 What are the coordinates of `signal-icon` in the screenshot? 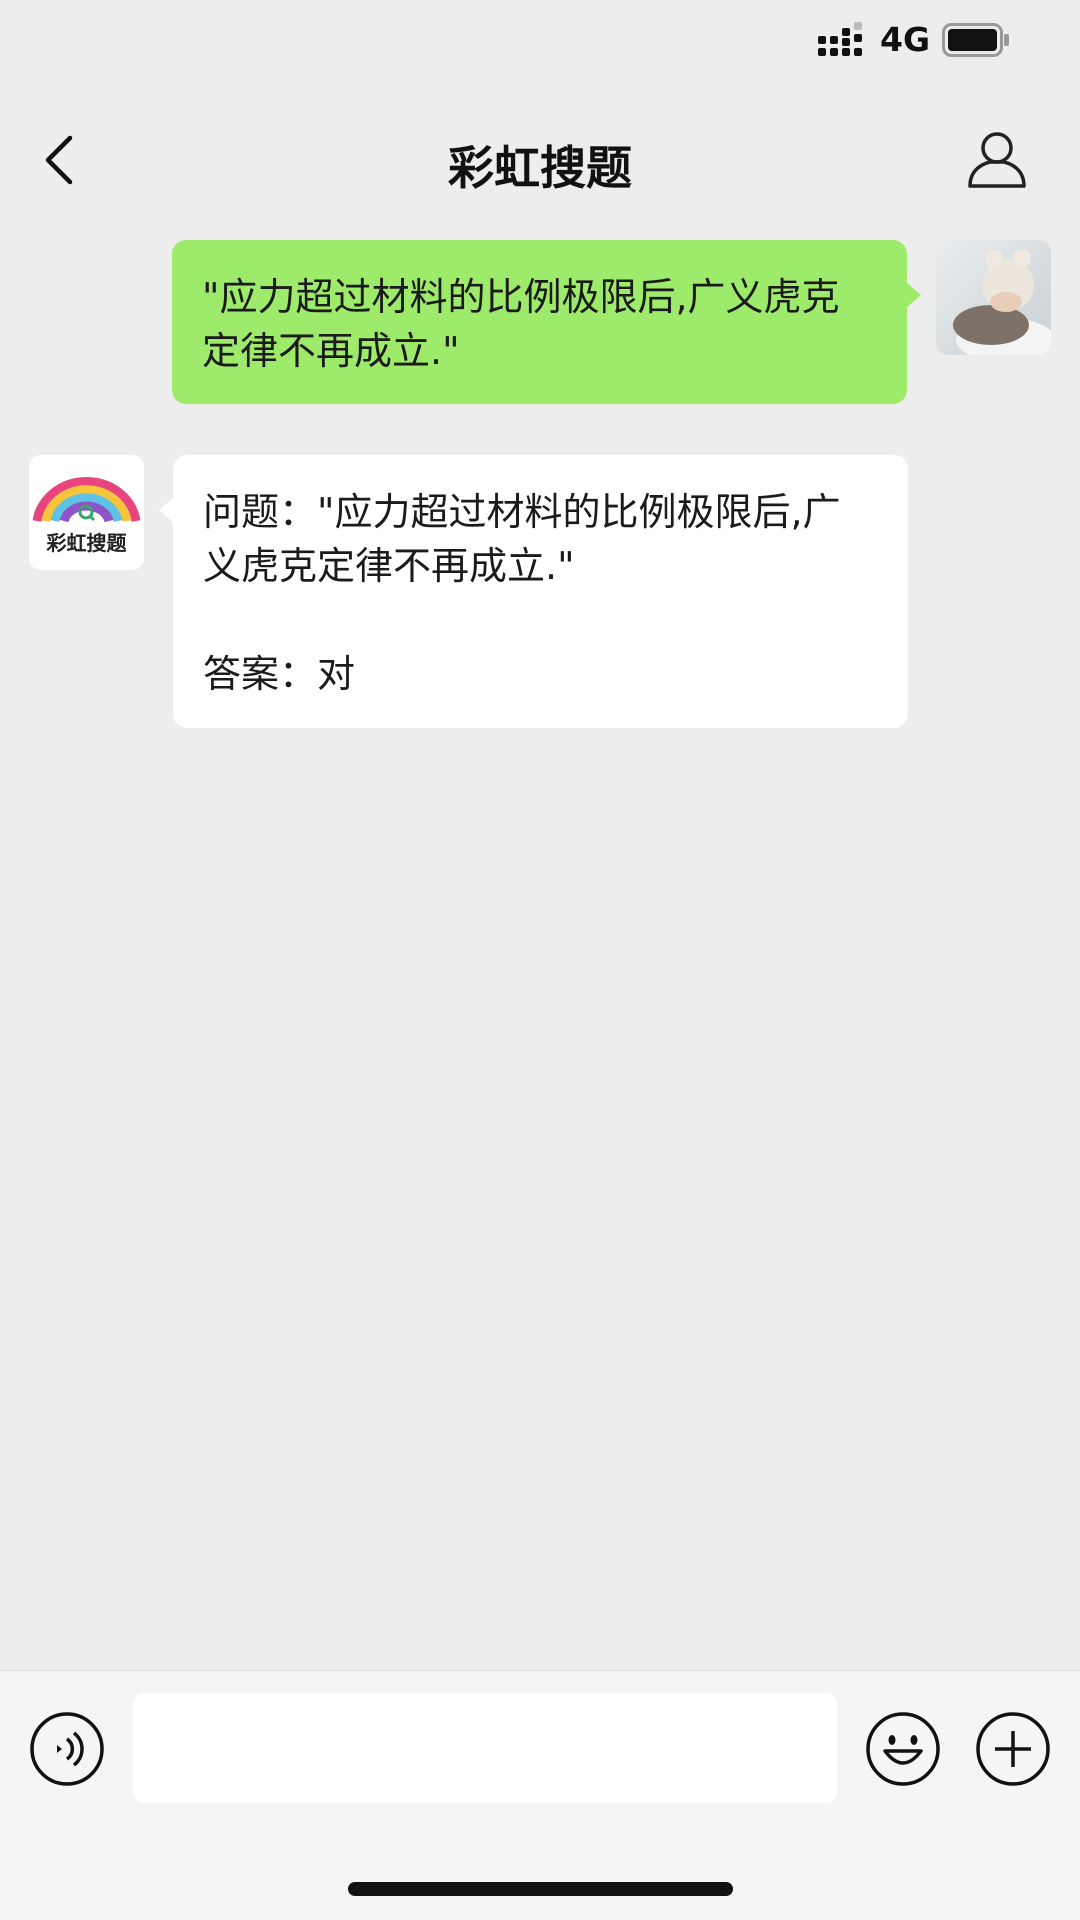 It's located at (840, 39).